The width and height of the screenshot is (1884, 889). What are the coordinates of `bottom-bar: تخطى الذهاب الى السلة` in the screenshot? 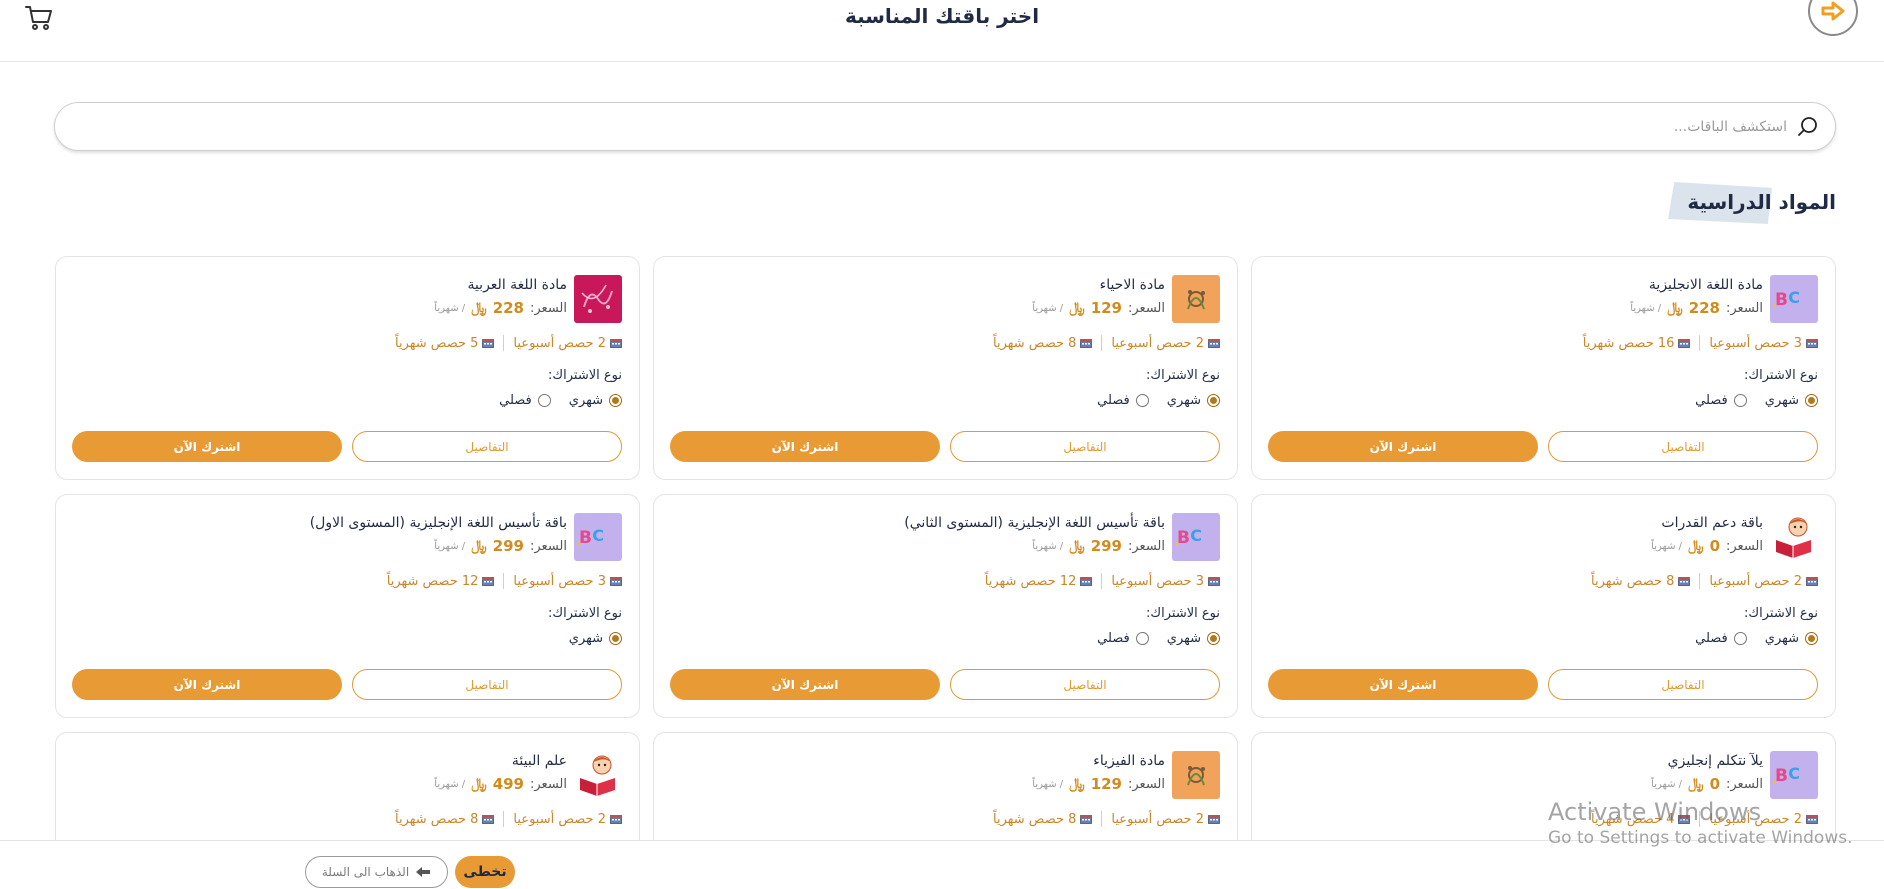 It's located at (942, 864).